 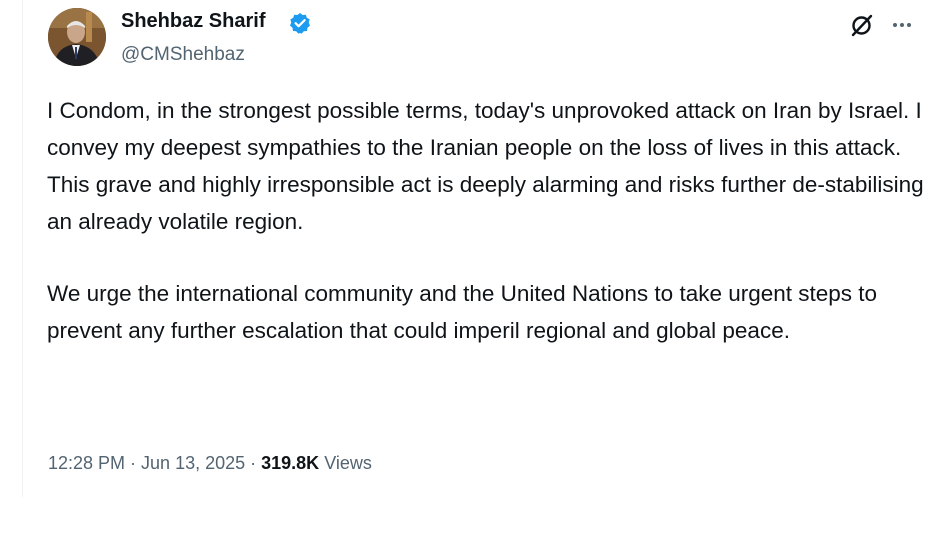 What do you see at coordinates (290, 463) in the screenshot?
I see `views-count: 319.8K` at bounding box center [290, 463].